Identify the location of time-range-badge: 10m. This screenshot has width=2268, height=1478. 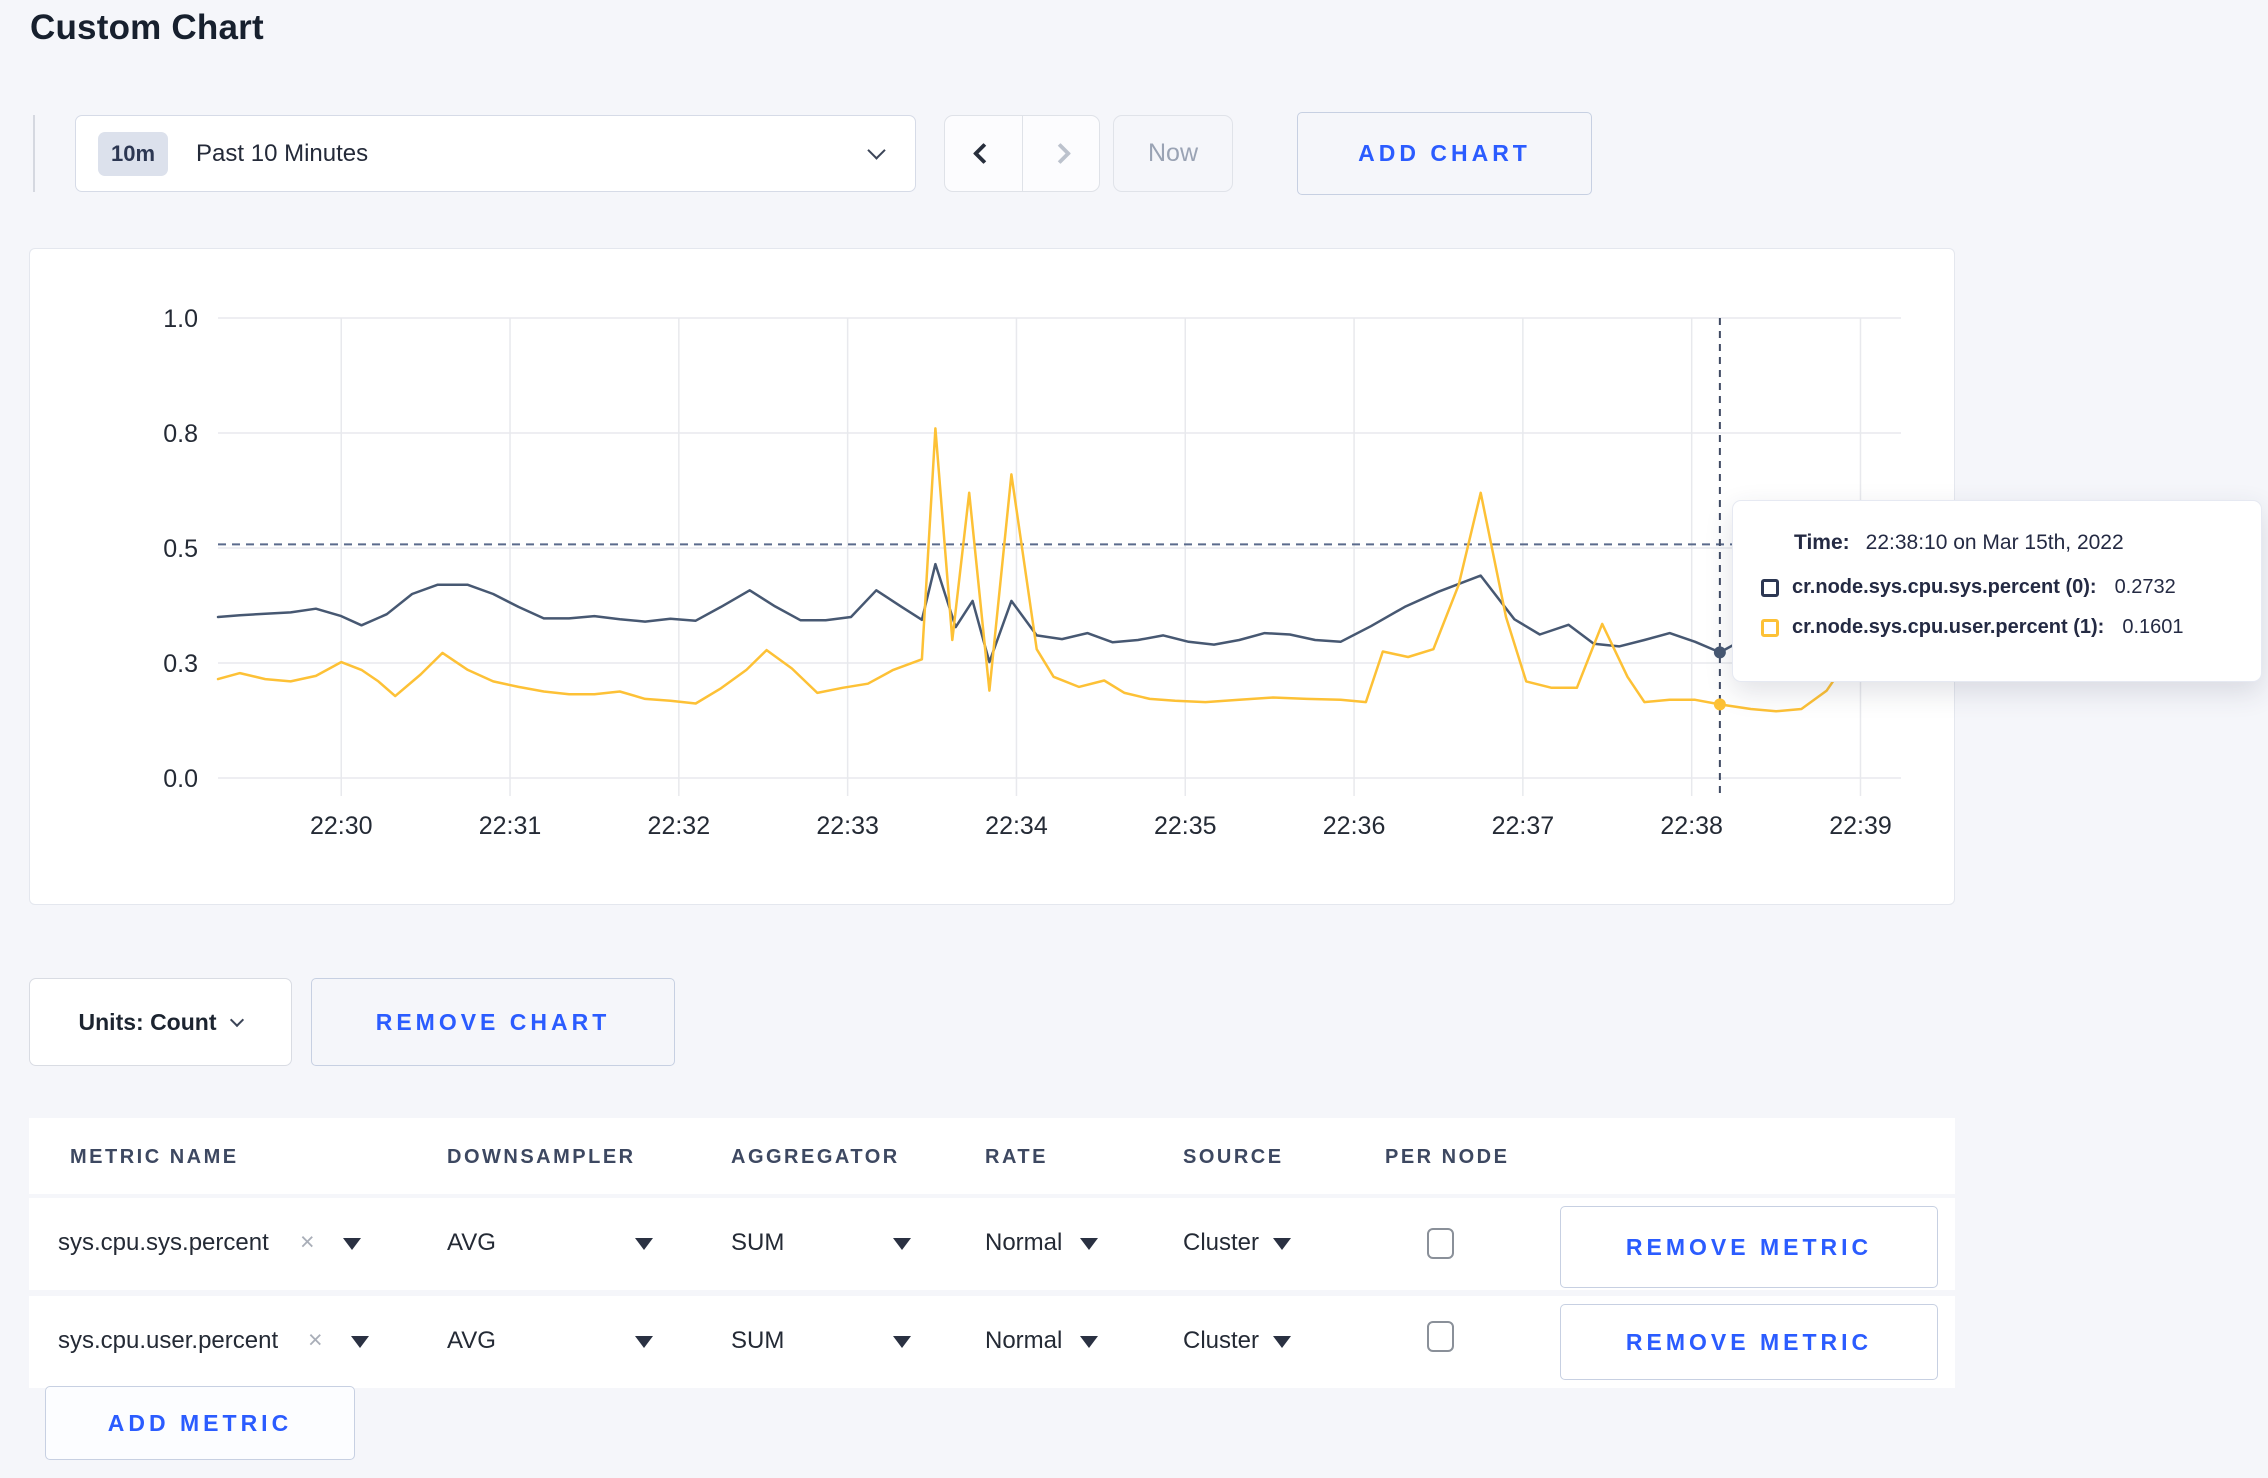
(133, 153).